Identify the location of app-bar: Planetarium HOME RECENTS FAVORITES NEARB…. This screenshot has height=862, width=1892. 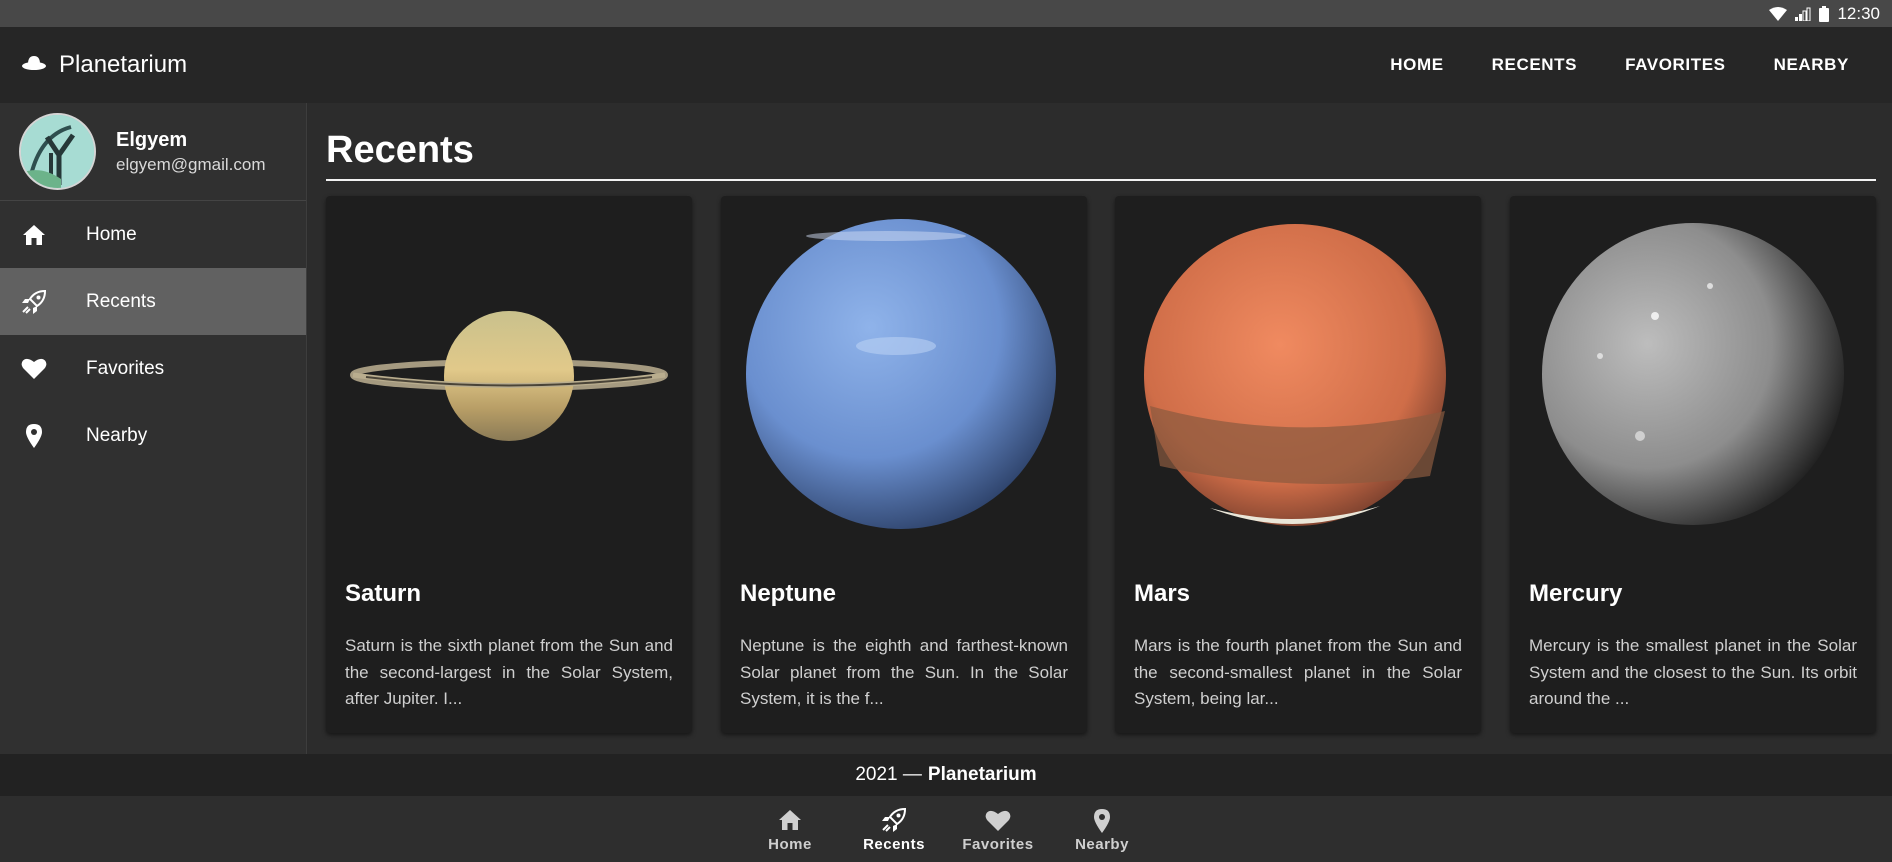
(946, 65).